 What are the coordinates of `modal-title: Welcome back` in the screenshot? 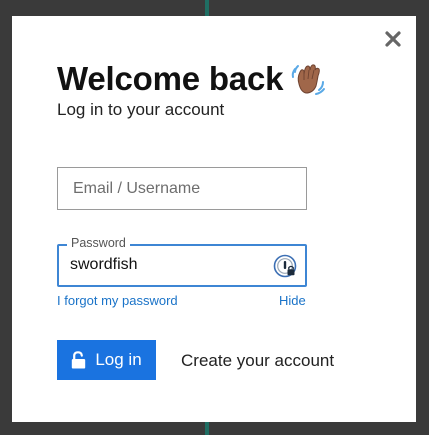 It's located at (170, 78).